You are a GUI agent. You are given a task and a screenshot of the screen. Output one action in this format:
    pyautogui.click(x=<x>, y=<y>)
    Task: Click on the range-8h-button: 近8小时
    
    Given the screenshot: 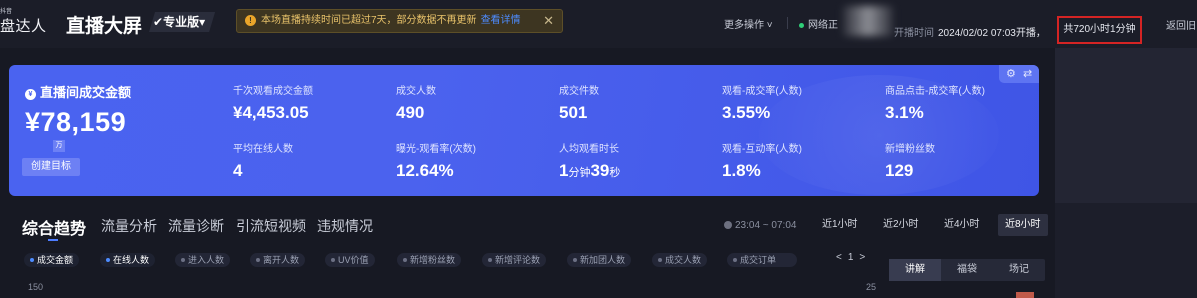 What is the action you would take?
    pyautogui.click(x=1023, y=225)
    